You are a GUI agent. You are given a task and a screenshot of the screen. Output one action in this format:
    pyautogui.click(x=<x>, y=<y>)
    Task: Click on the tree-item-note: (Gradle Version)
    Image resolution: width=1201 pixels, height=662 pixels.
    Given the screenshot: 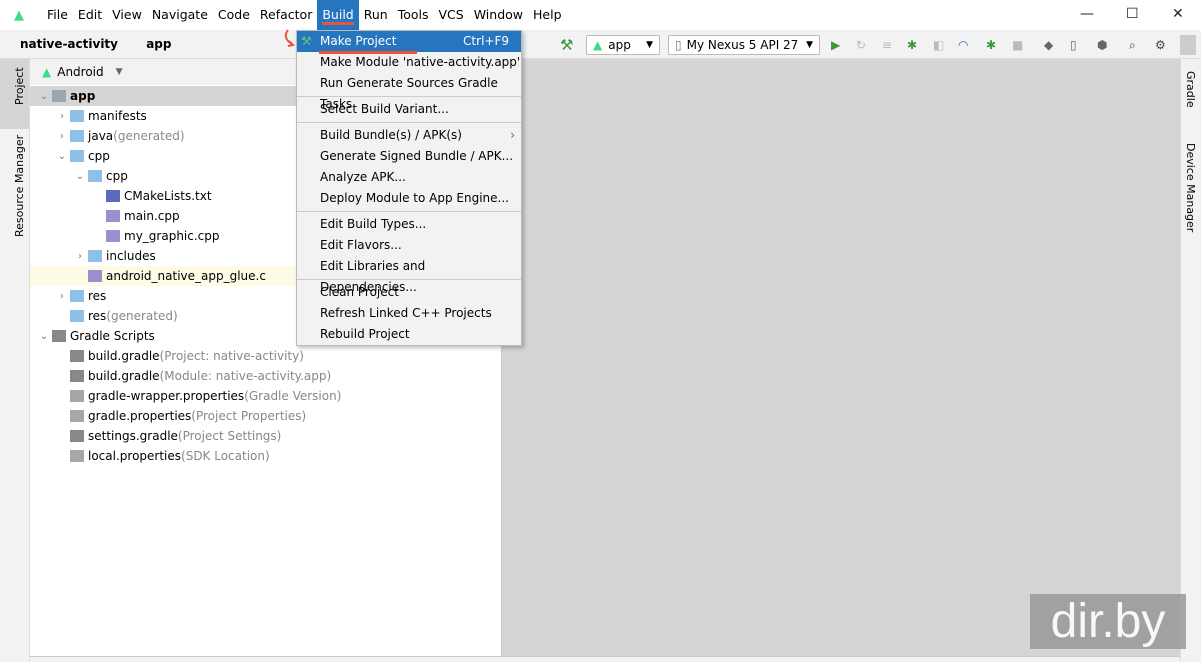 What is the action you would take?
    pyautogui.click(x=293, y=396)
    